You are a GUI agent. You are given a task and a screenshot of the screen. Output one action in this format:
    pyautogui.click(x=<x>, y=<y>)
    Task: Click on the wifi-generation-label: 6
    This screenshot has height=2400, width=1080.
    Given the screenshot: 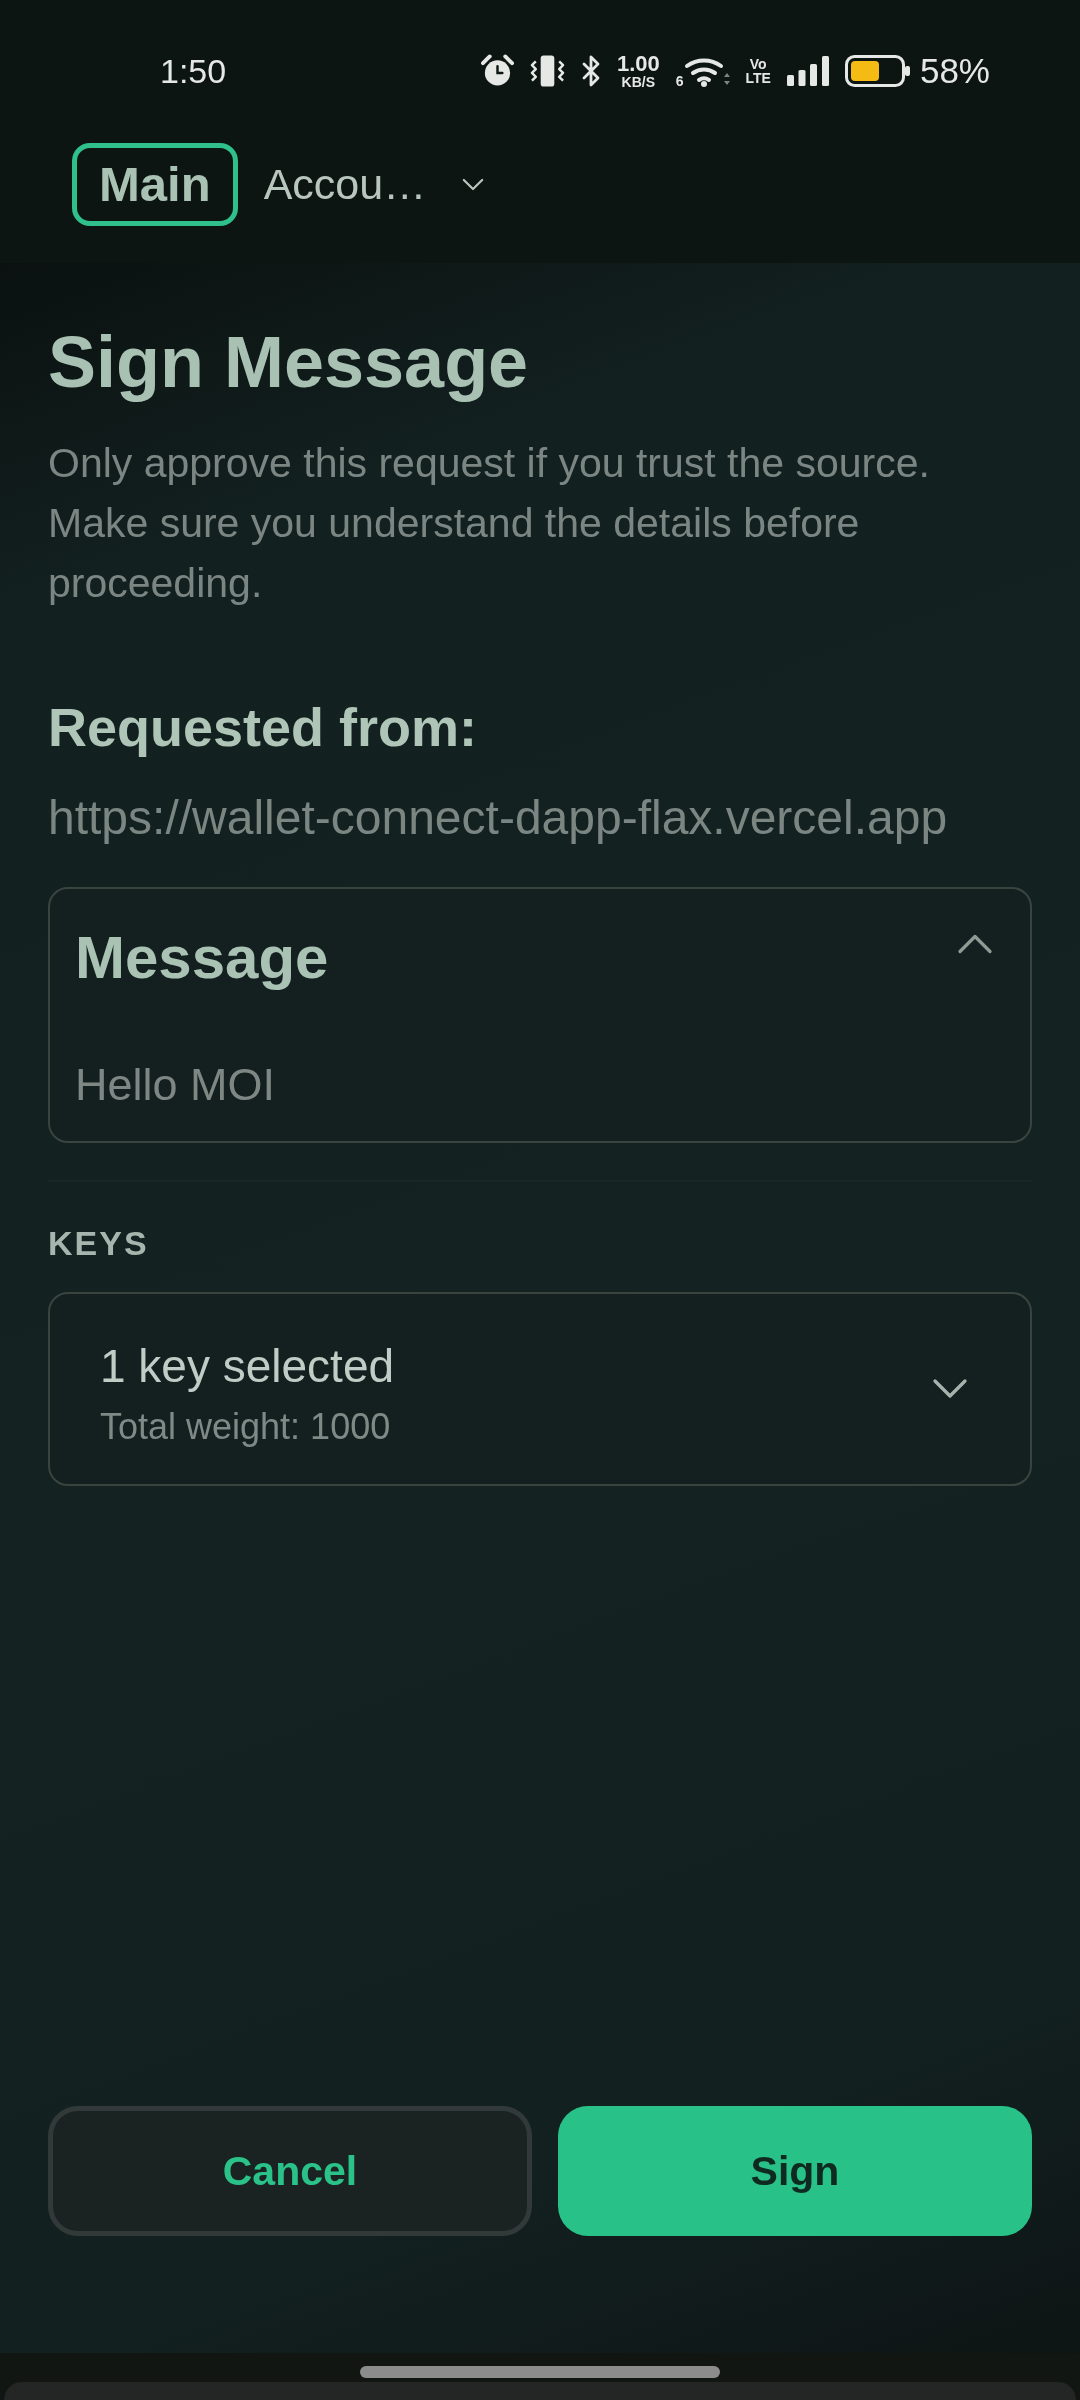 What is the action you would take?
    pyautogui.click(x=679, y=81)
    